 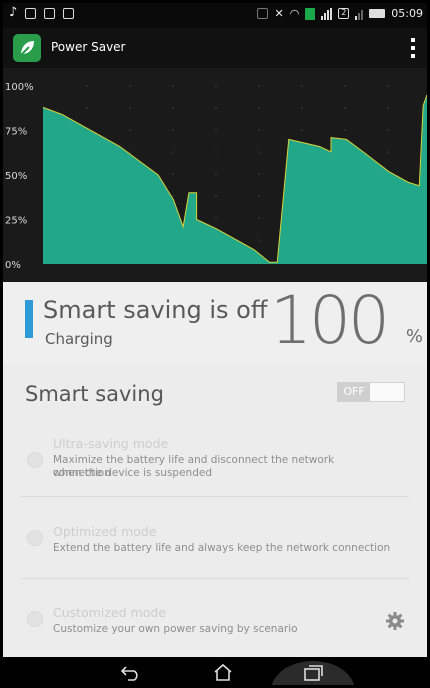 What do you see at coordinates (13, 265) in the screenshot?
I see `y-tick-label: 0%` at bounding box center [13, 265].